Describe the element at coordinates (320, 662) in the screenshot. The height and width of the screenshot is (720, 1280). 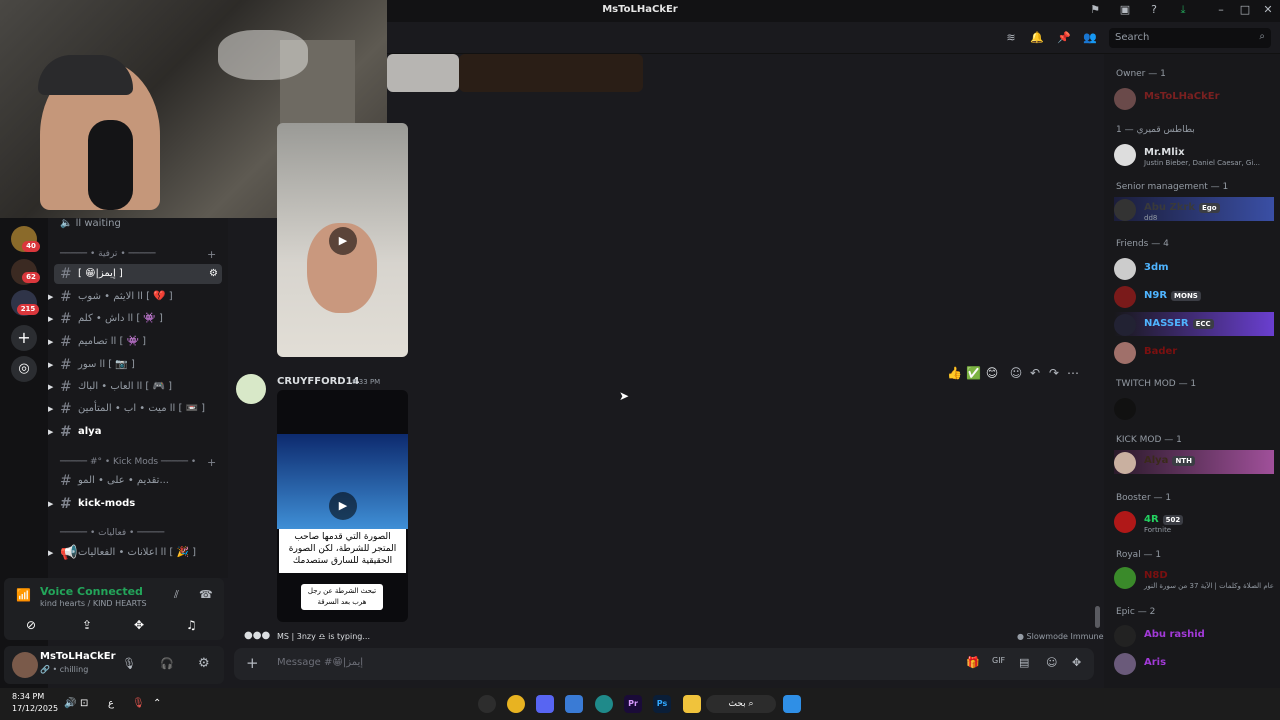
I see `message-input: Message #😁|إيمز` at that location.